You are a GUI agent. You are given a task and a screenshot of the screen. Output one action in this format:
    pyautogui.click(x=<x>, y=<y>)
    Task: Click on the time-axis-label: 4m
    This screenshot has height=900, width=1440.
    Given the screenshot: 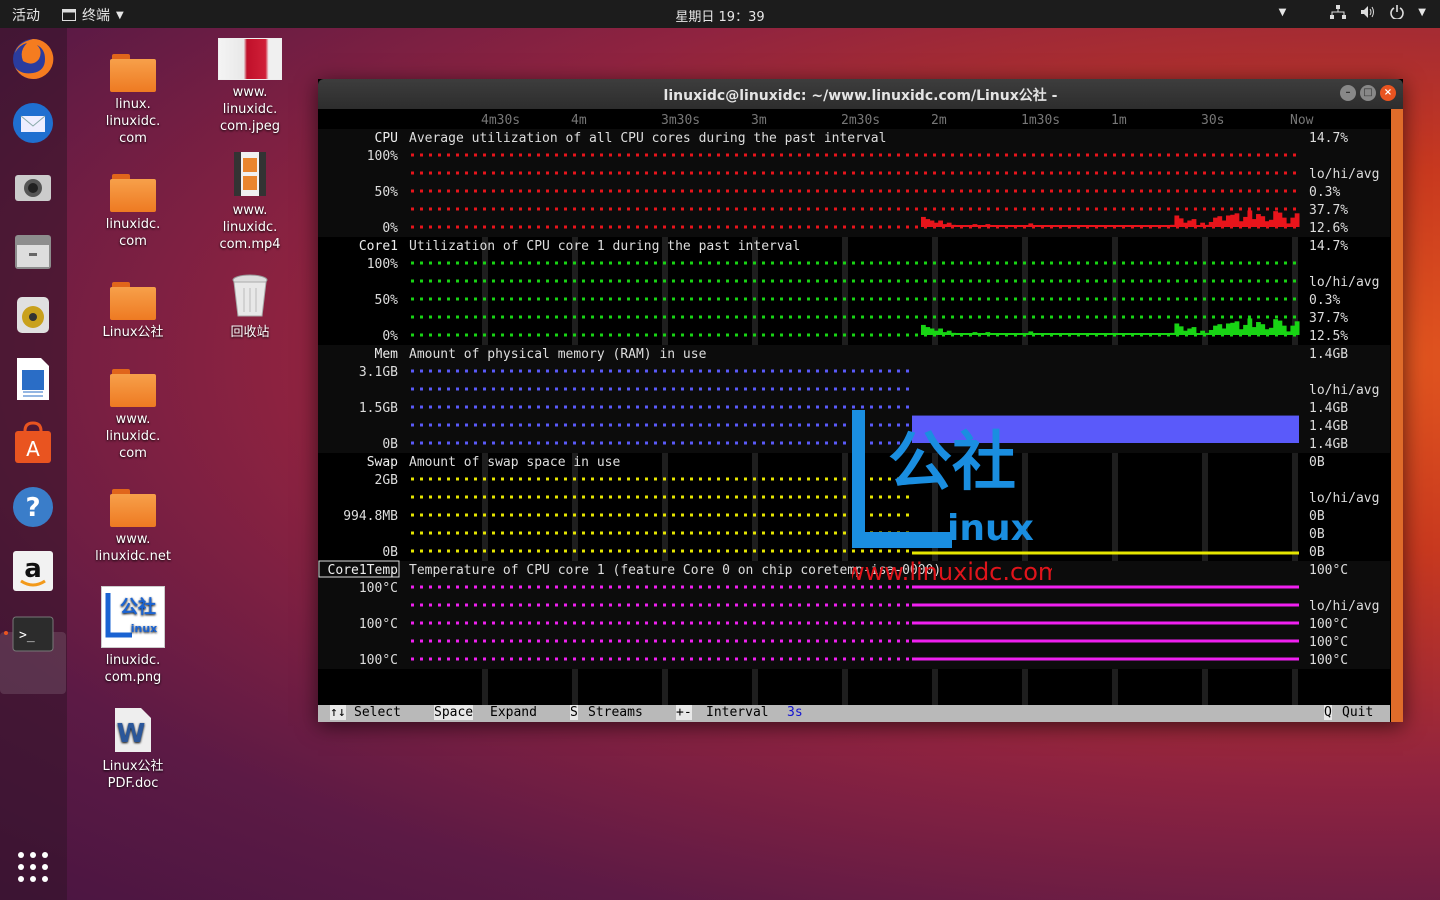 What is the action you would take?
    pyautogui.click(x=579, y=120)
    